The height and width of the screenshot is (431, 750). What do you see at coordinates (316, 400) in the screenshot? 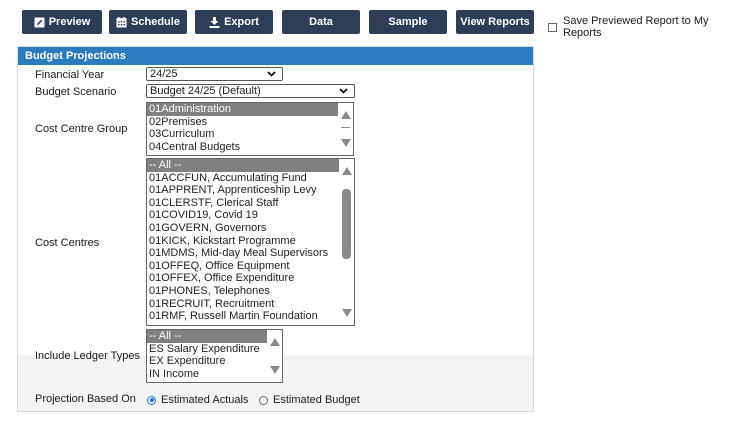
I see `estimated-budget-label: Estimated Budget` at bounding box center [316, 400].